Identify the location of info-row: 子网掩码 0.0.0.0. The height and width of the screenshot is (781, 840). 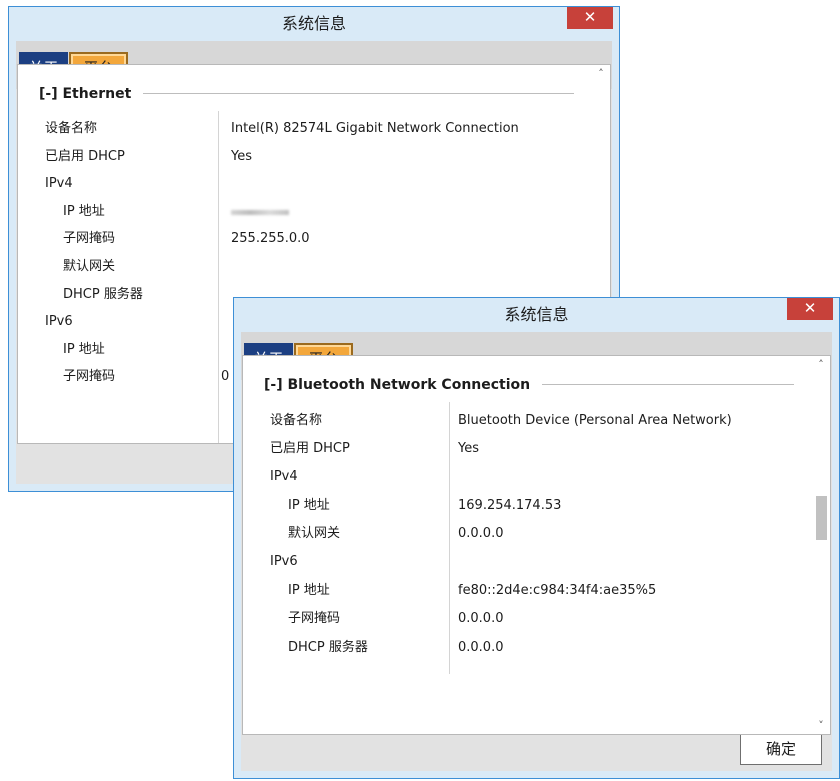
(536, 619).